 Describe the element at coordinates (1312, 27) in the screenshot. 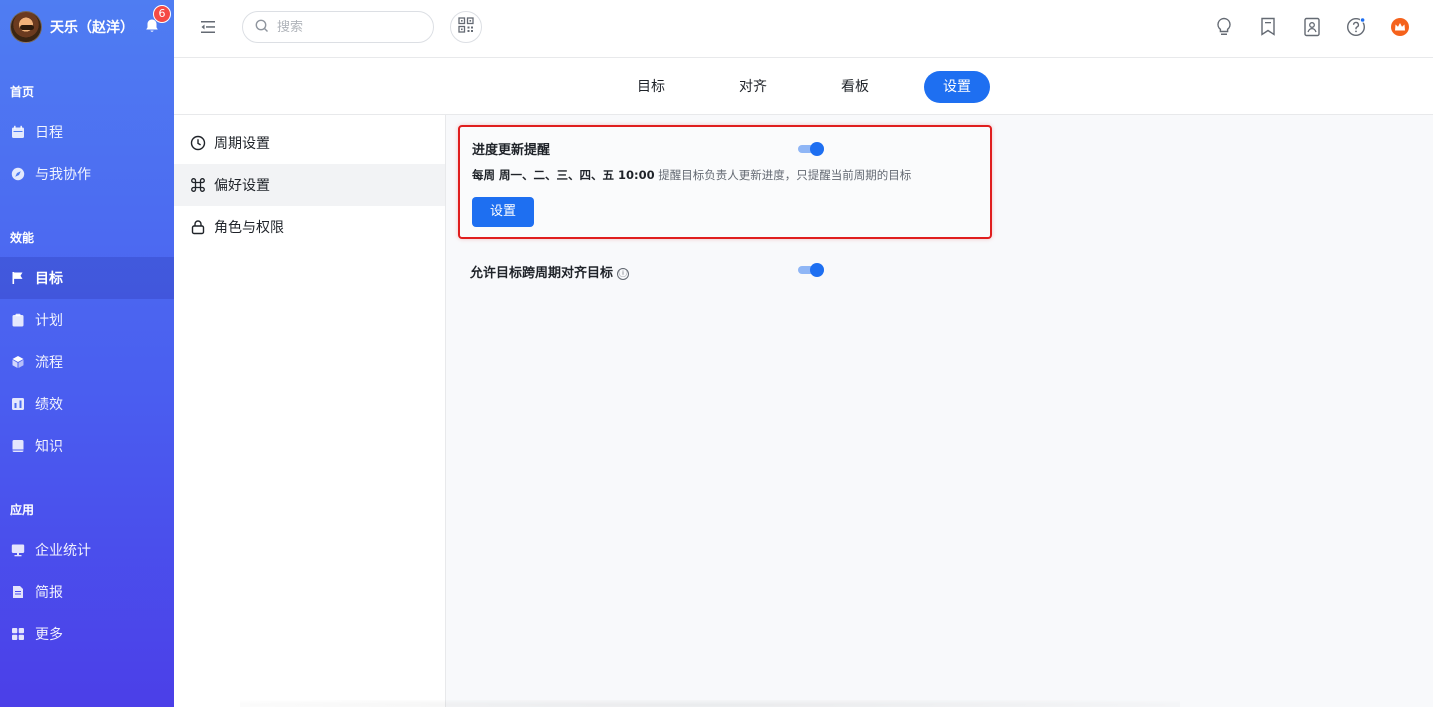

I see `contacts-icon` at that location.